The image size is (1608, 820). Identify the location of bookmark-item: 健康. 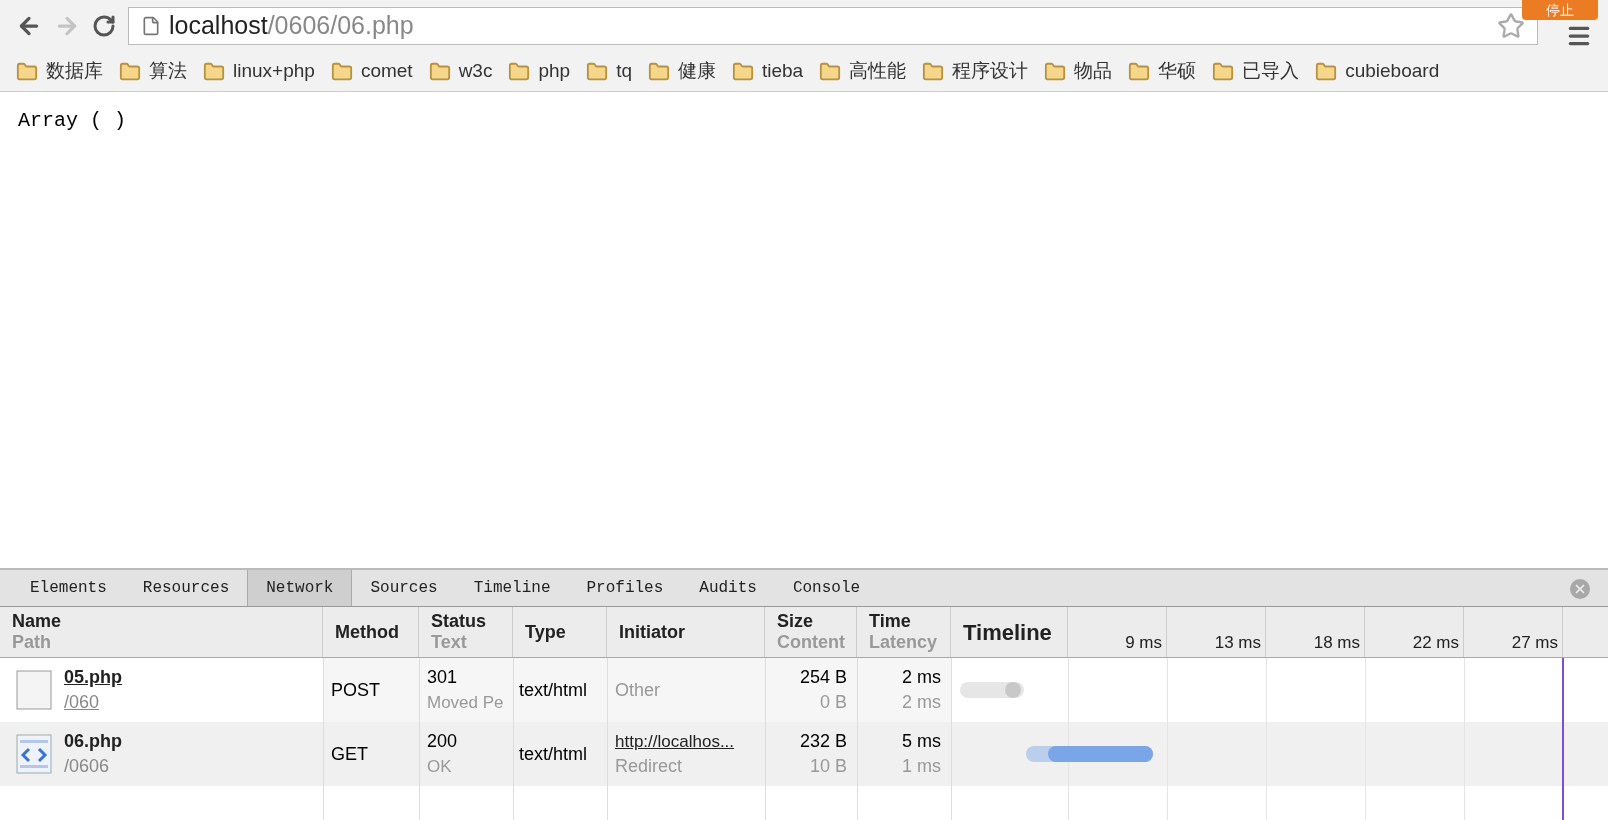
(682, 71).